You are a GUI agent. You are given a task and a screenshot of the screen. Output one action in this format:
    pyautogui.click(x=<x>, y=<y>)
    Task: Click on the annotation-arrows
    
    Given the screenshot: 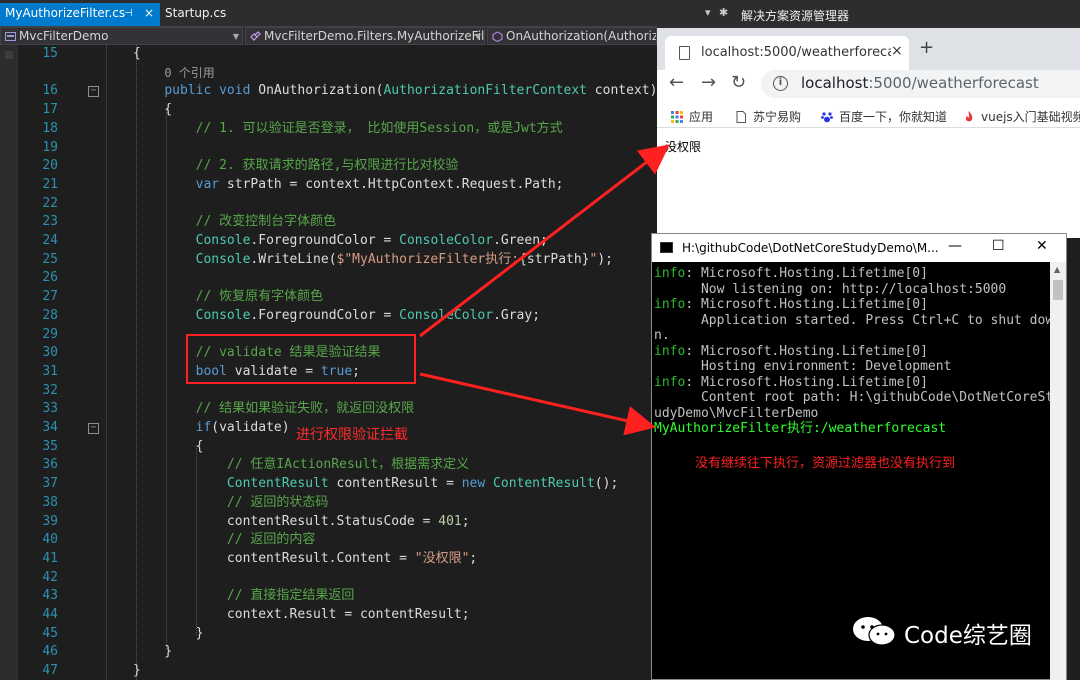 What is the action you would take?
    pyautogui.click(x=544, y=290)
    